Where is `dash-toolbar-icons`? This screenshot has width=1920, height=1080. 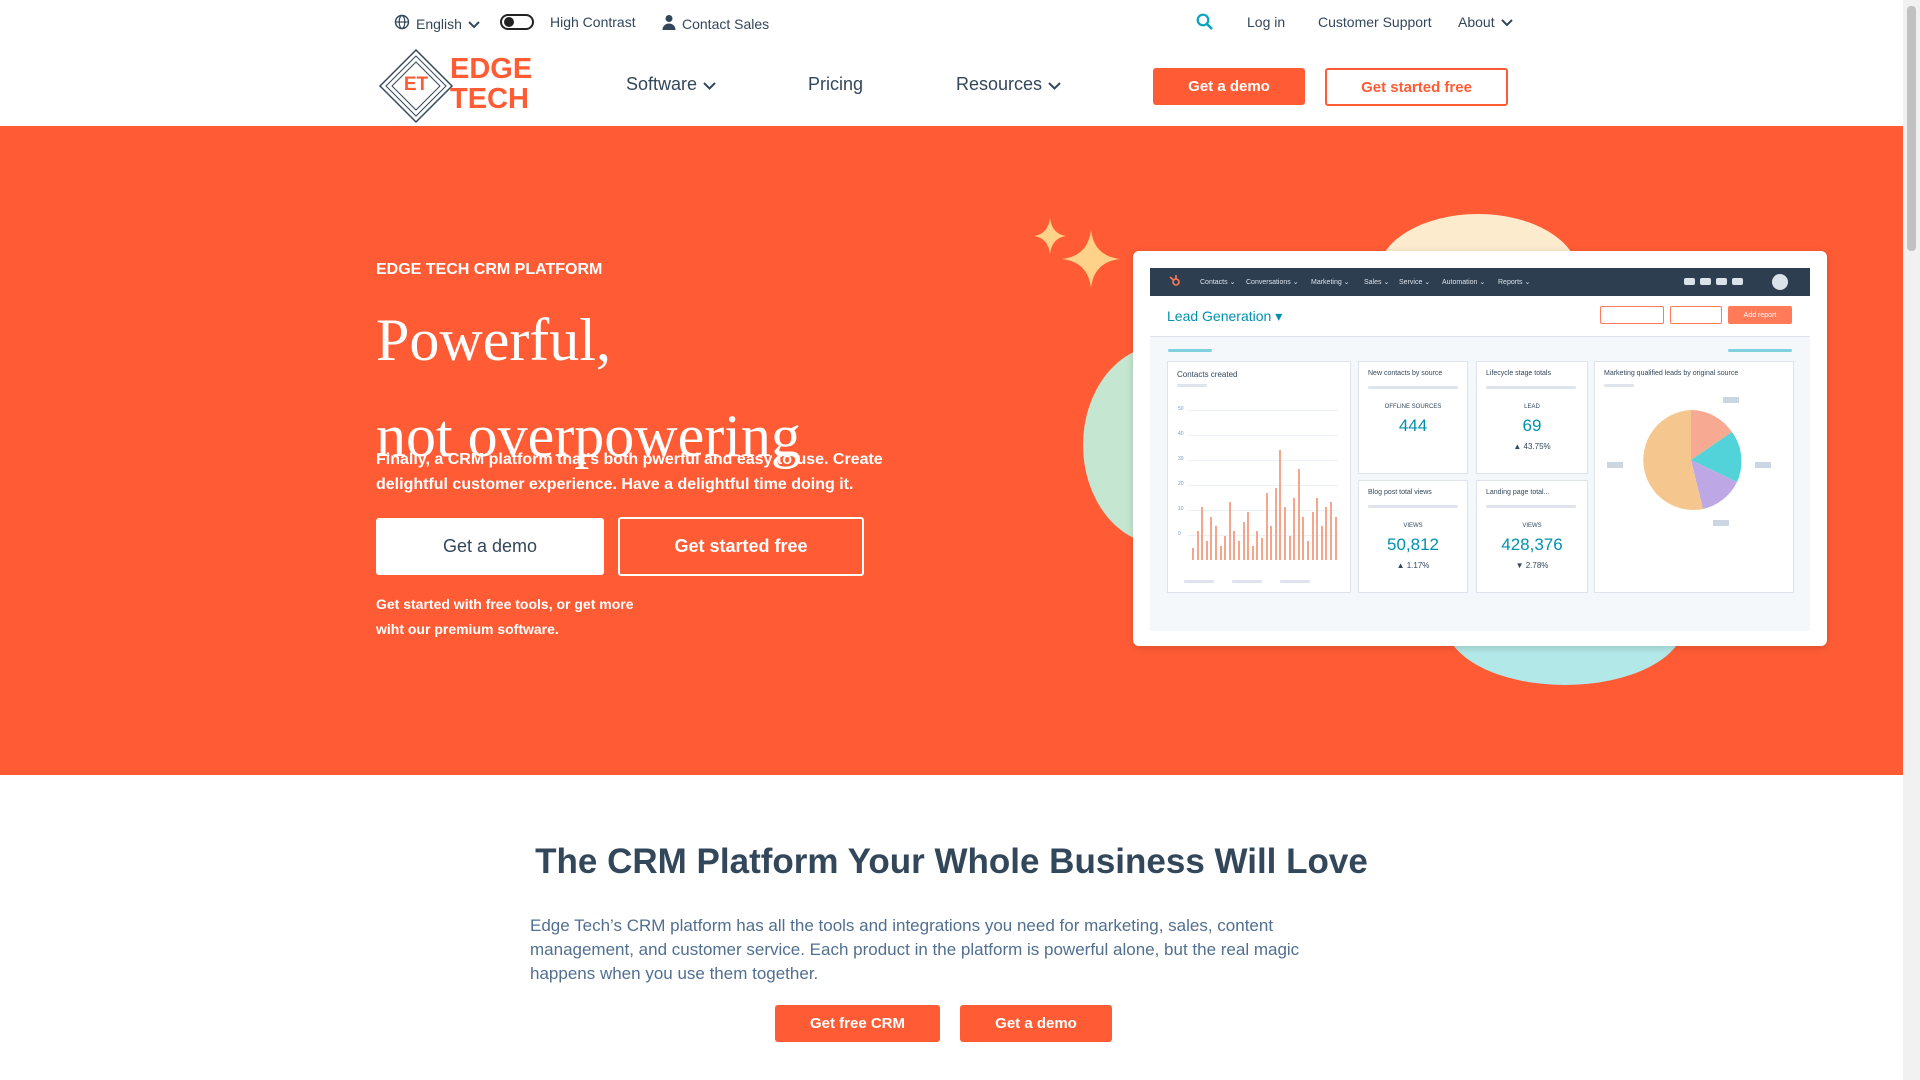
dash-toolbar-icons is located at coordinates (1714, 281).